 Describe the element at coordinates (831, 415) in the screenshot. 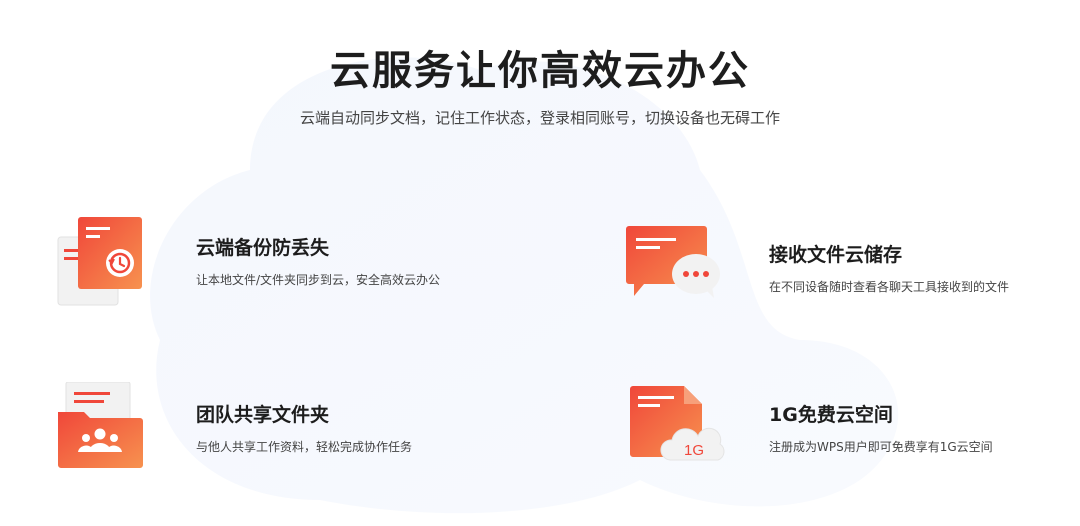

I see `feature-title: 1G免费云空间` at that location.